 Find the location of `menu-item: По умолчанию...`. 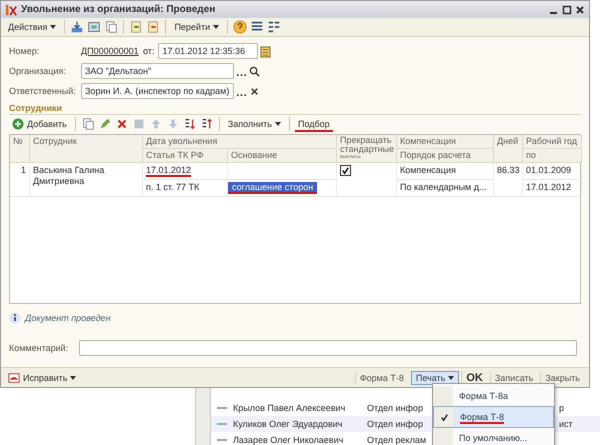

menu-item: По умолчанию... is located at coordinates (493, 436).